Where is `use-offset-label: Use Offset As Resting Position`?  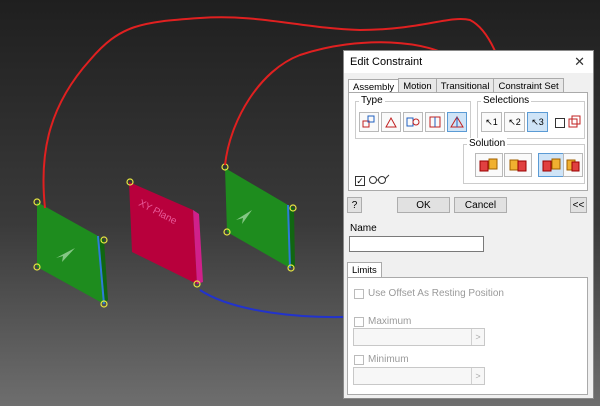 use-offset-label: Use Offset As Resting Position is located at coordinates (436, 293).